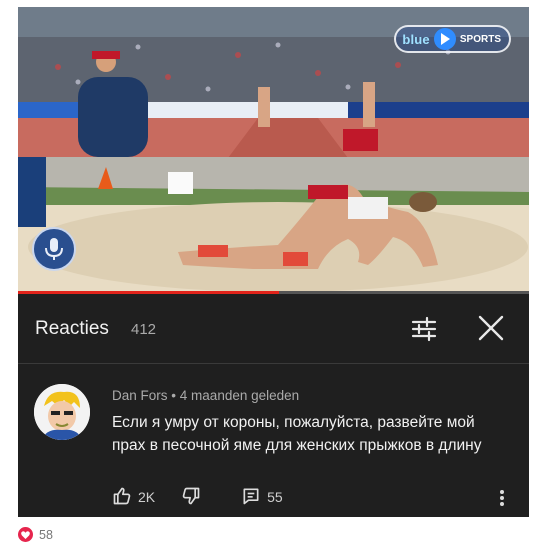 The image size is (549, 550). Describe the element at coordinates (444, 39) in the screenshot. I see `play-icon` at that location.